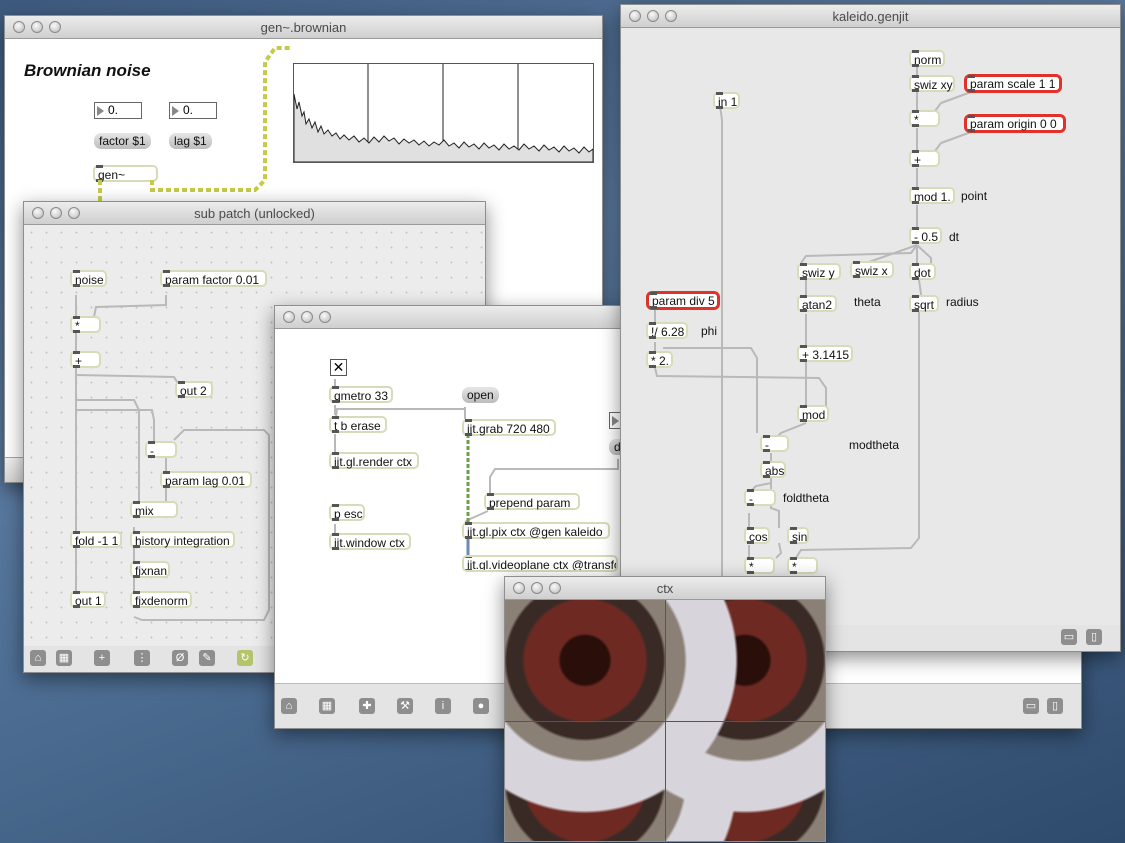 The image size is (1125, 843). I want to click on minus2-object: -, so click(760, 497).